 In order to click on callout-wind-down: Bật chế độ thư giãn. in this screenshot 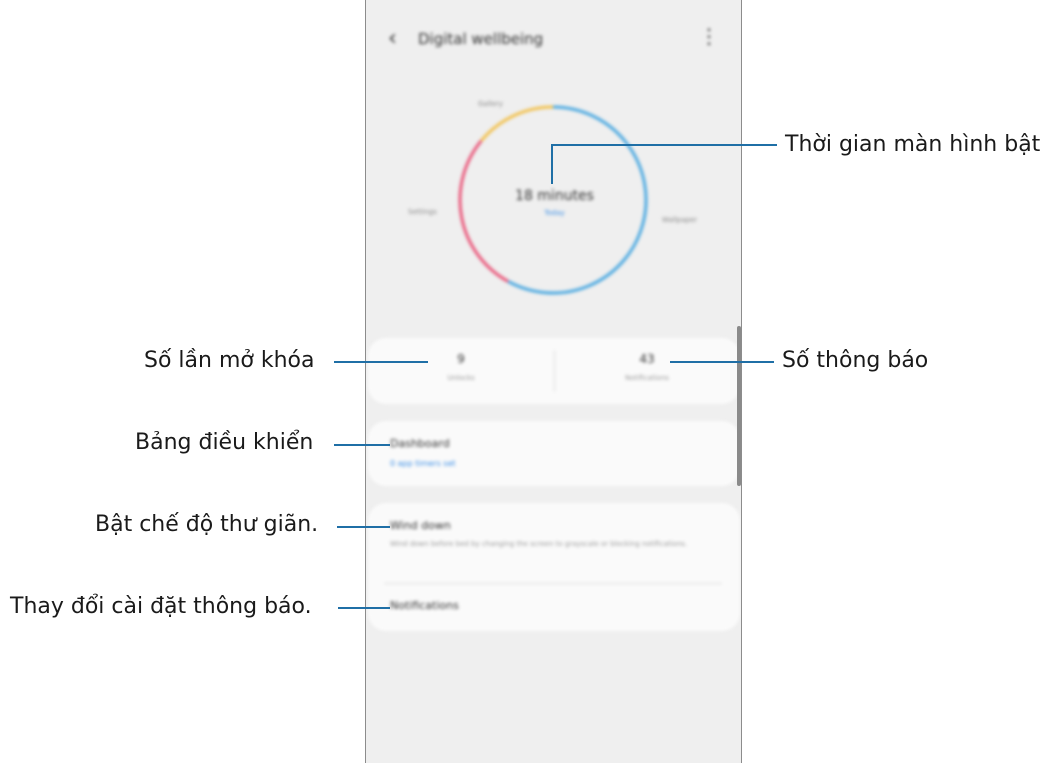, I will do `click(207, 524)`.